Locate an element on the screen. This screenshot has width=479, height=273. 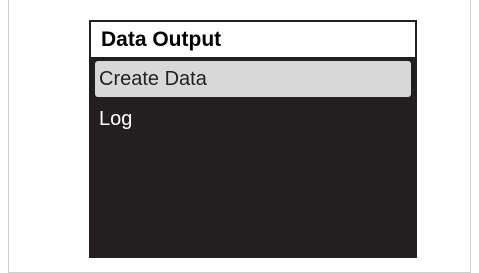
menu-item-create-data: Create Data is located at coordinates (253, 79).